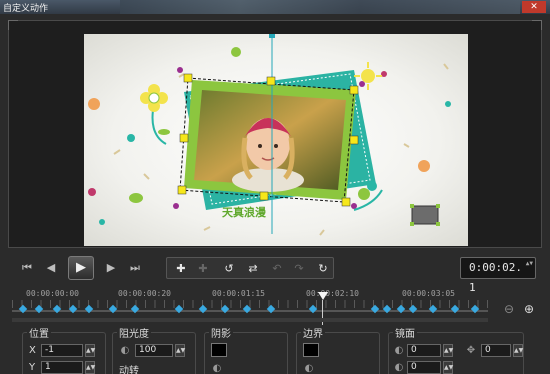 This screenshot has height=374, width=550. What do you see at coordinates (253, 269) in the screenshot?
I see `swap-keyframe-icon: ⇄` at bounding box center [253, 269].